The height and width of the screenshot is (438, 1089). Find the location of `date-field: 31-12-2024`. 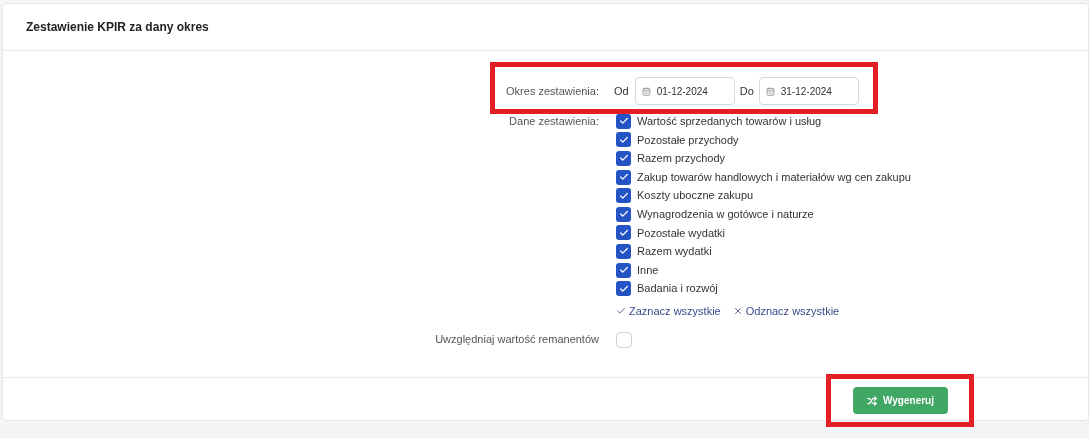

date-field: 31-12-2024 is located at coordinates (808, 91).